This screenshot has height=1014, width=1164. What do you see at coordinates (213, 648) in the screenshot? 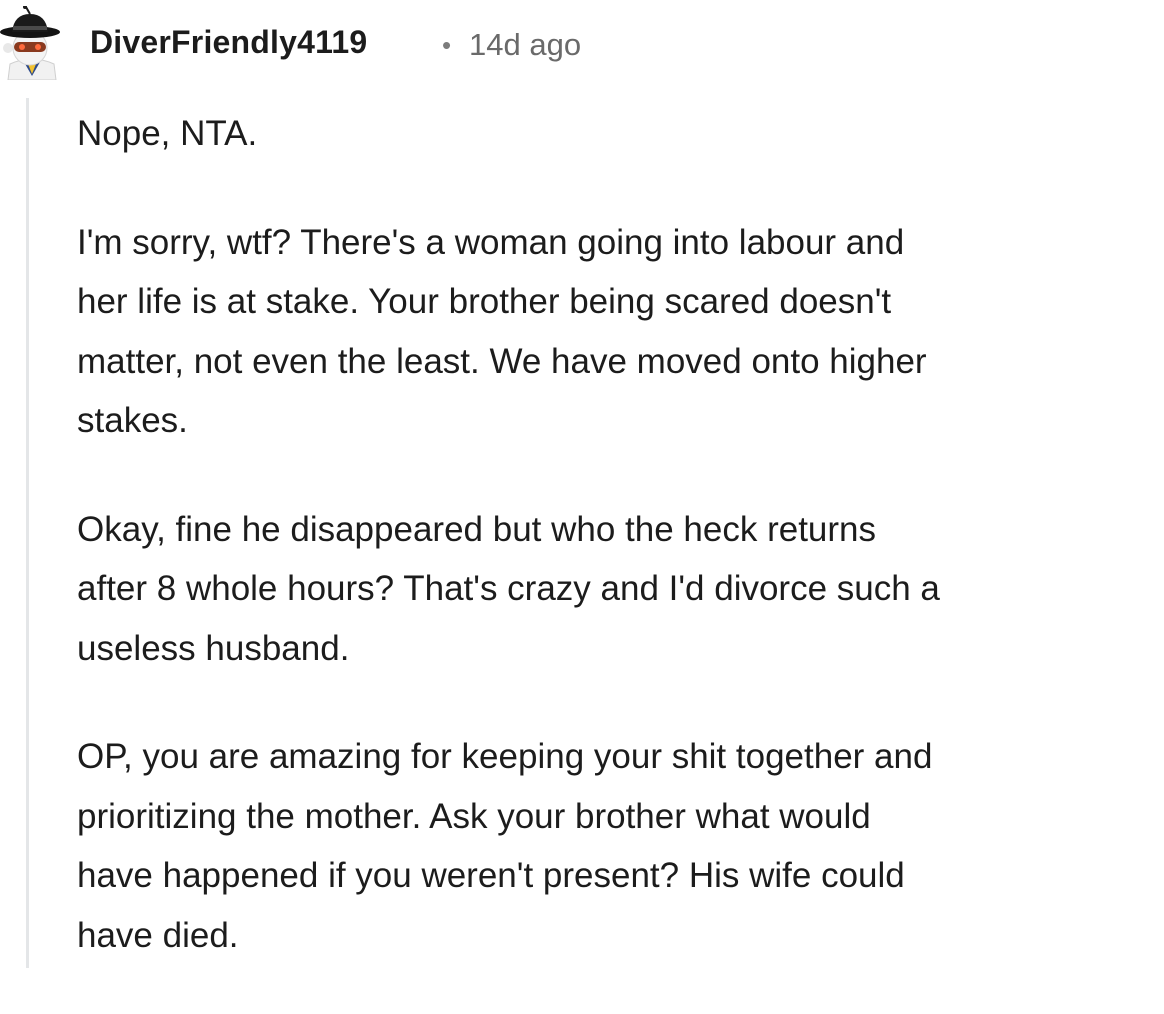
I see `comment-line: useless husband.` at bounding box center [213, 648].